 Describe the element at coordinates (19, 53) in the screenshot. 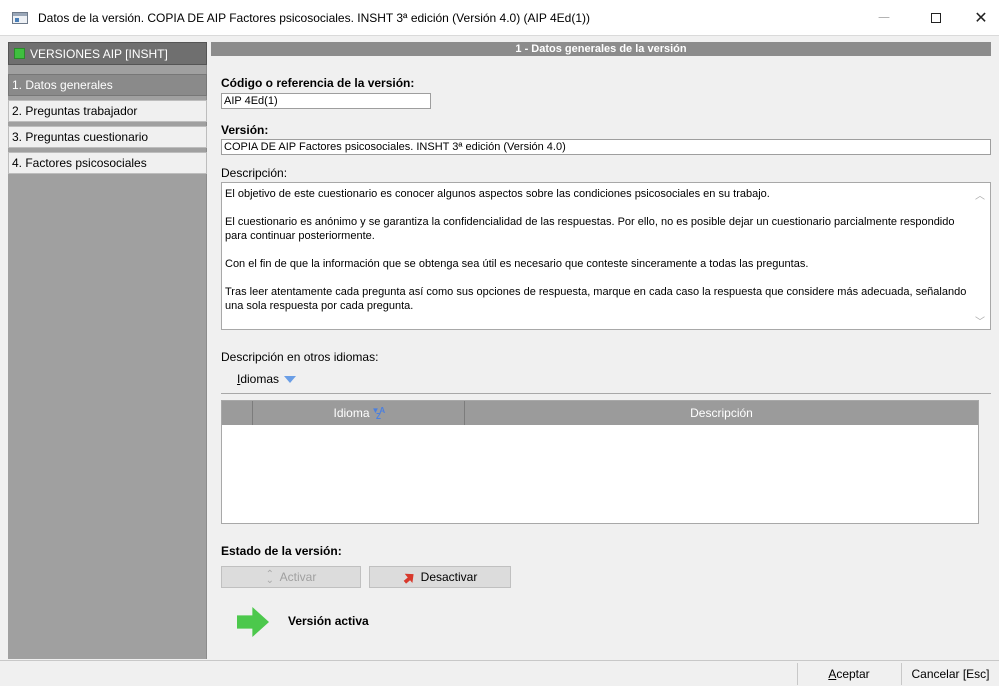

I see `status-square-icon` at that location.